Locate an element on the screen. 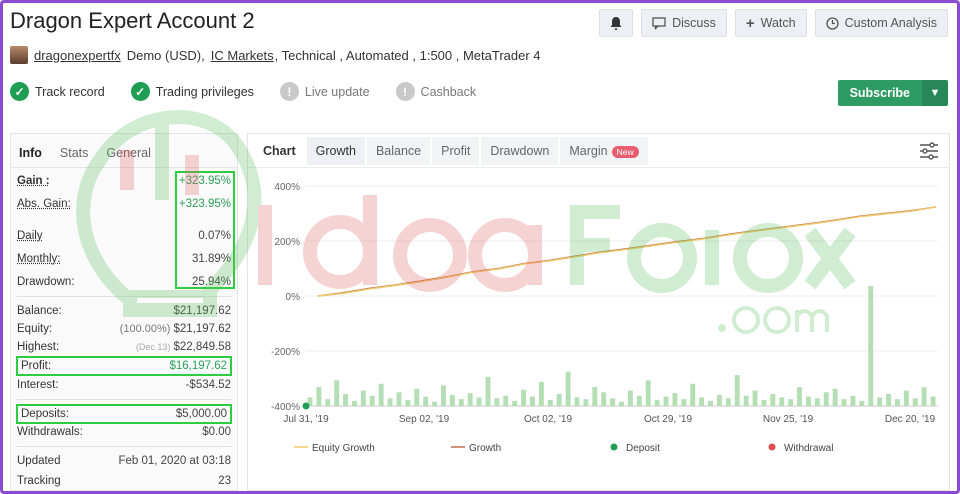 This screenshot has height=494, width=960. tab-chart: Chart is located at coordinates (279, 151).